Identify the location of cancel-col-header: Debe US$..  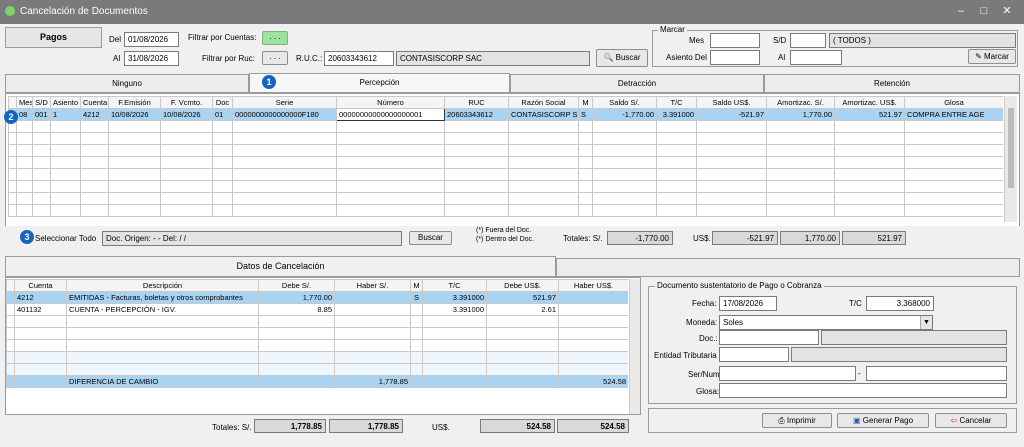
(522, 285).